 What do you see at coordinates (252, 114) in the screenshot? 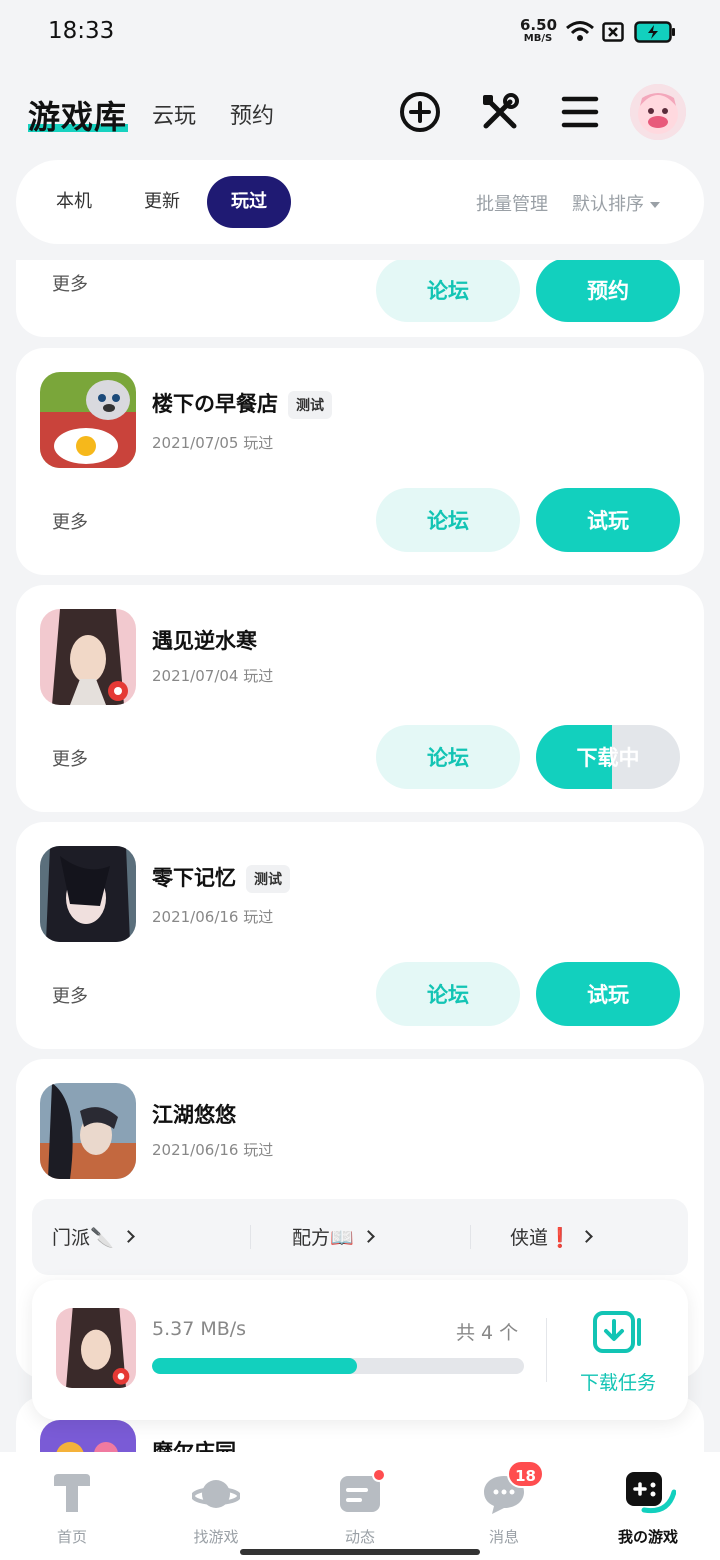
I see `tab-reservation: 预约` at bounding box center [252, 114].